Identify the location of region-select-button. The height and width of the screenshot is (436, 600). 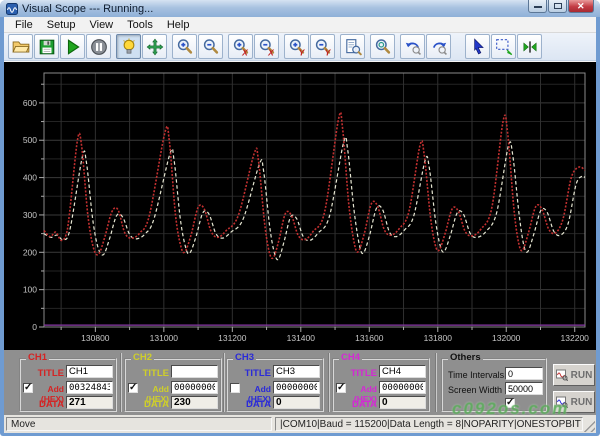
(503, 46).